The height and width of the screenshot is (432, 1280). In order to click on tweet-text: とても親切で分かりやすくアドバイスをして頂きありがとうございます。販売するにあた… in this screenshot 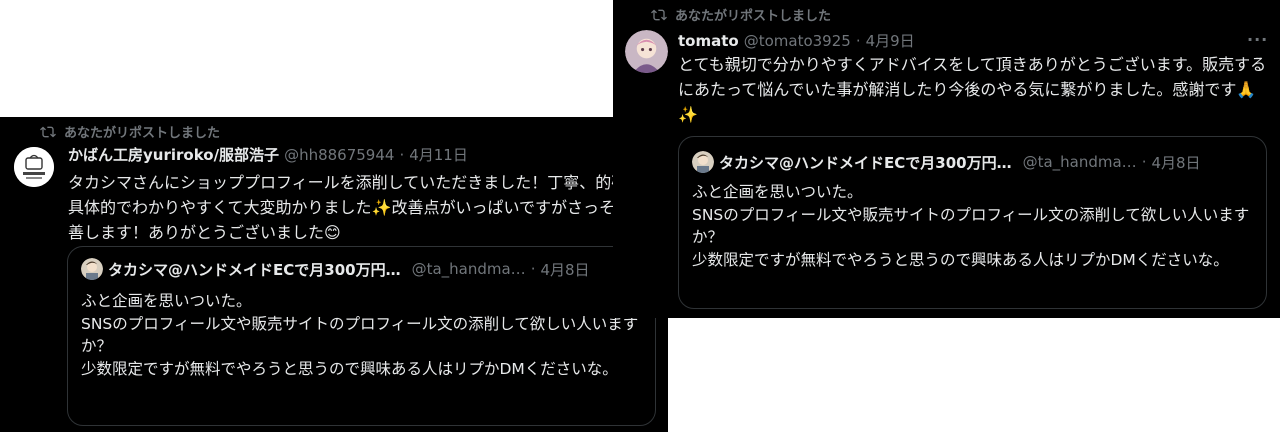, I will do `click(973, 89)`.